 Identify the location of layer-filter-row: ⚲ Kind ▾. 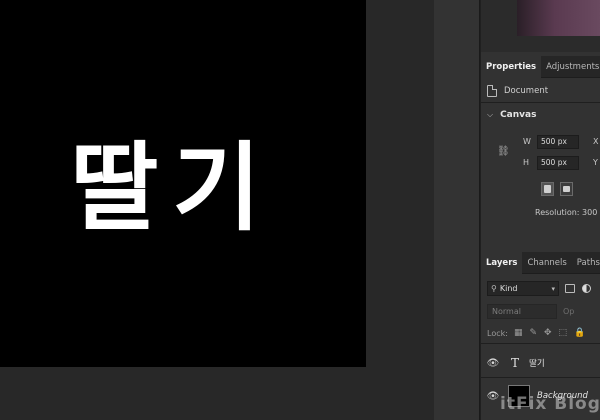
(539, 288).